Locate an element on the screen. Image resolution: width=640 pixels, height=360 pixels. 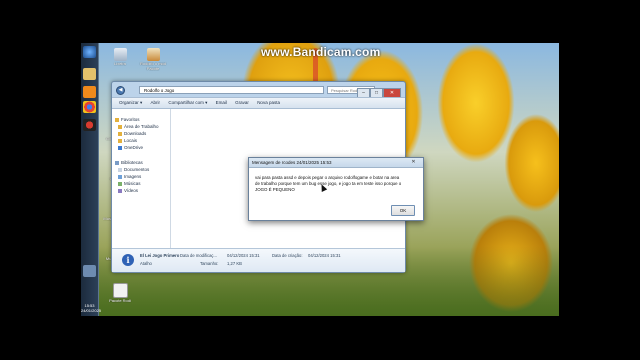
star-icon is located at coordinates (117, 119).